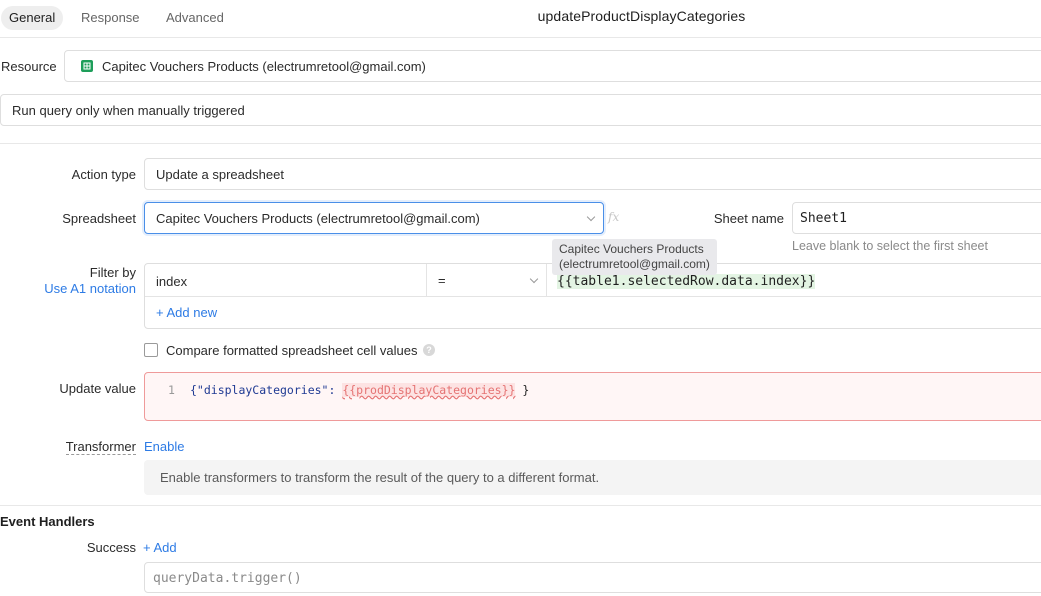  Describe the element at coordinates (520, 37) in the screenshot. I see `header-divider` at that location.